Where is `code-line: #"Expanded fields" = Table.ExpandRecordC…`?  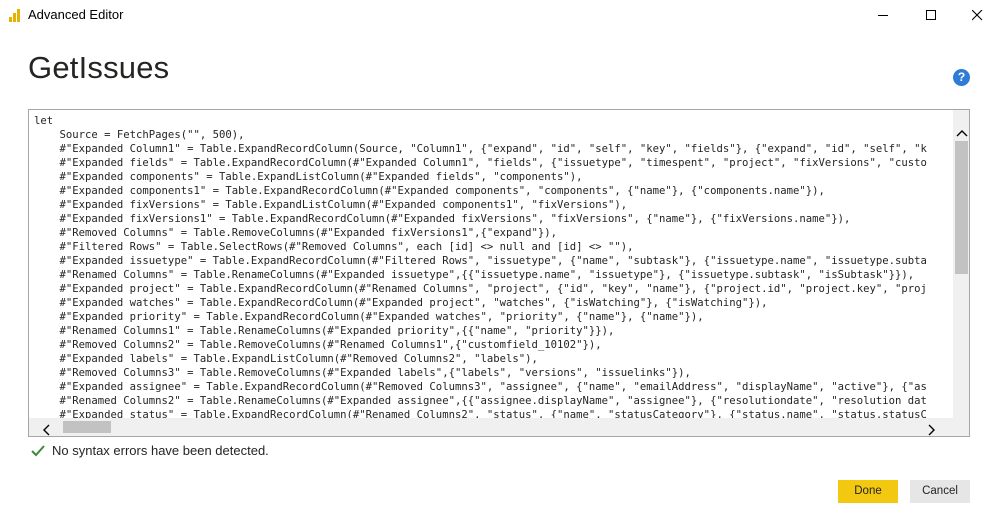 code-line: #"Expanded fields" = Table.ExpandRecordC… is located at coordinates (480, 163).